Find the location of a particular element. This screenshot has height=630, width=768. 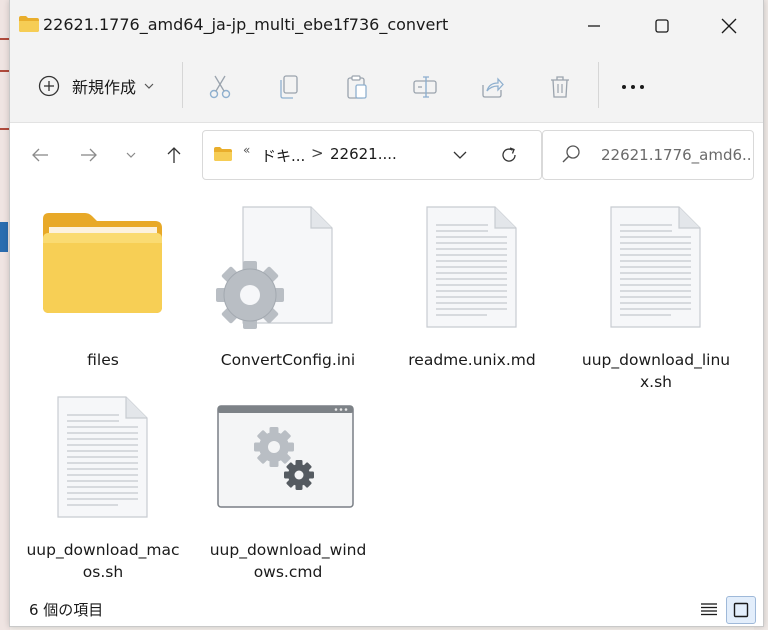

rename-icon is located at coordinates (425, 87).